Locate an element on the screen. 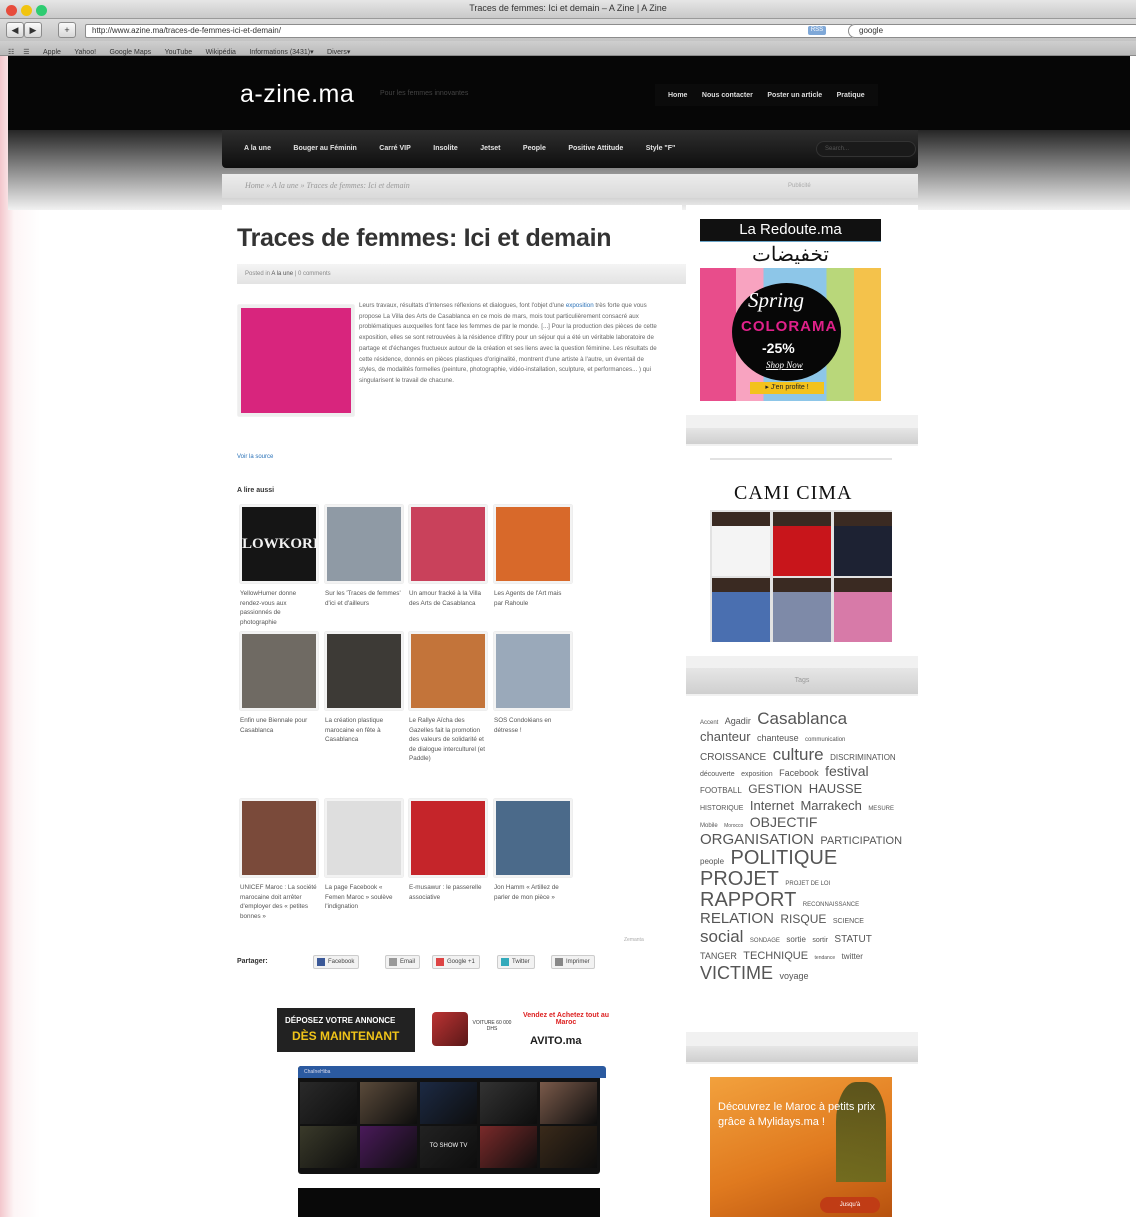  related-thumbnail: LOWKORI is located at coordinates (279, 544).